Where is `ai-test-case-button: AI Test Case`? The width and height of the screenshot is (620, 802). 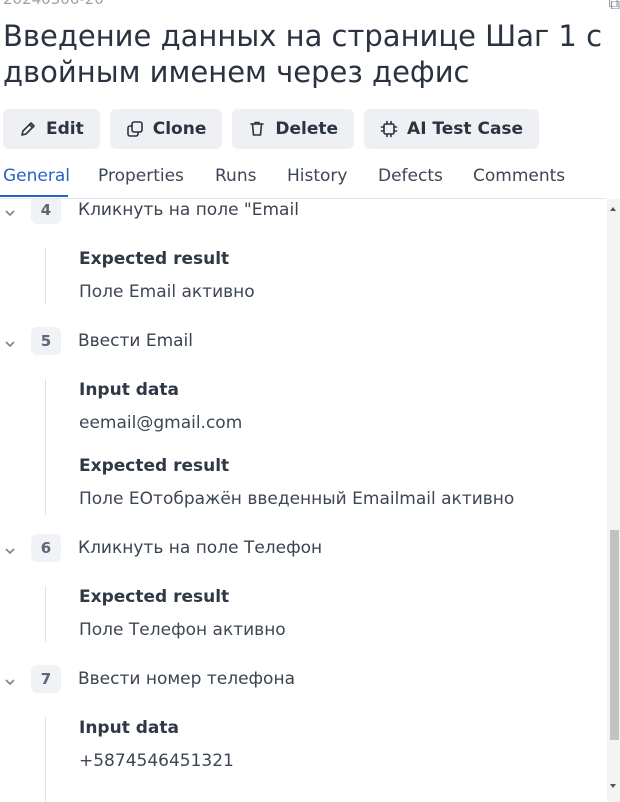 ai-test-case-button: AI Test Case is located at coordinates (452, 129).